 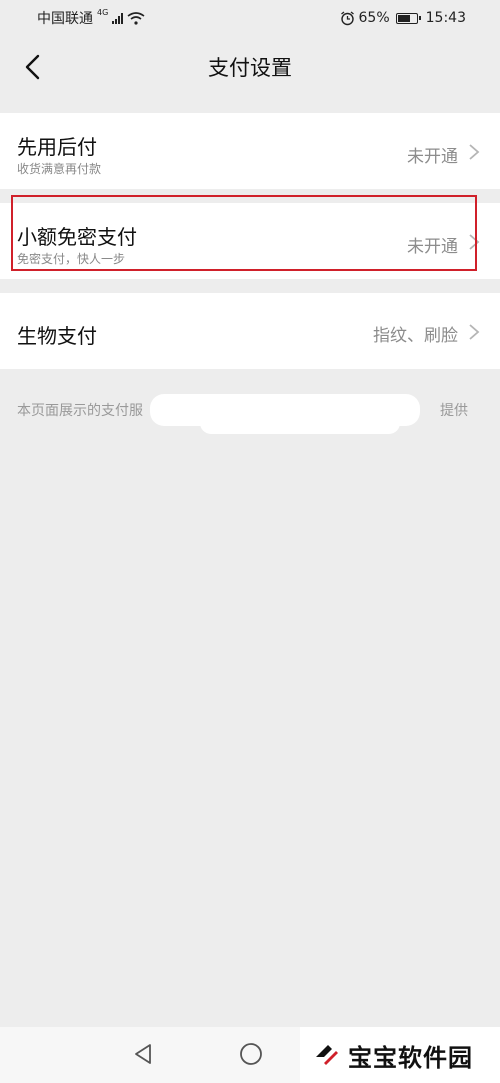 What do you see at coordinates (374, 18) in the screenshot?
I see `battery-percent: 65%` at bounding box center [374, 18].